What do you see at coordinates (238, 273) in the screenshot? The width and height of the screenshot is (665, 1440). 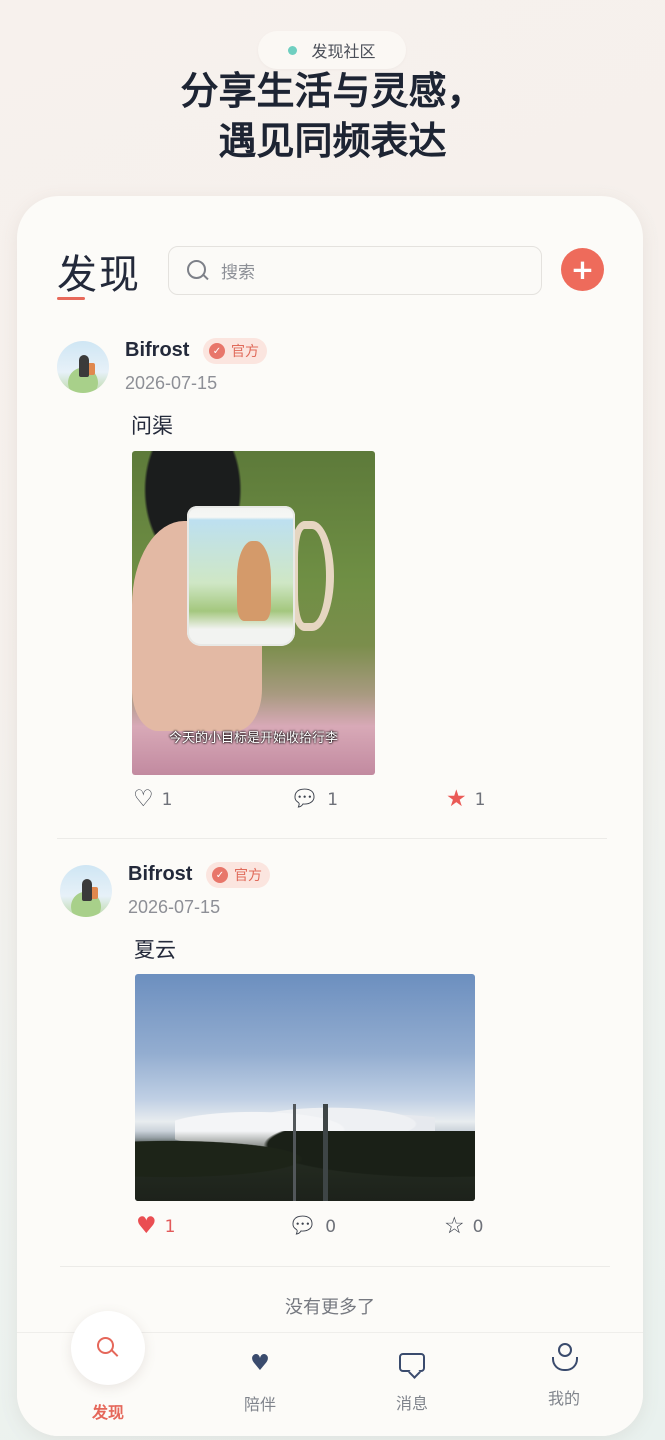 I see `search-placeholder: 搜索` at bounding box center [238, 273].